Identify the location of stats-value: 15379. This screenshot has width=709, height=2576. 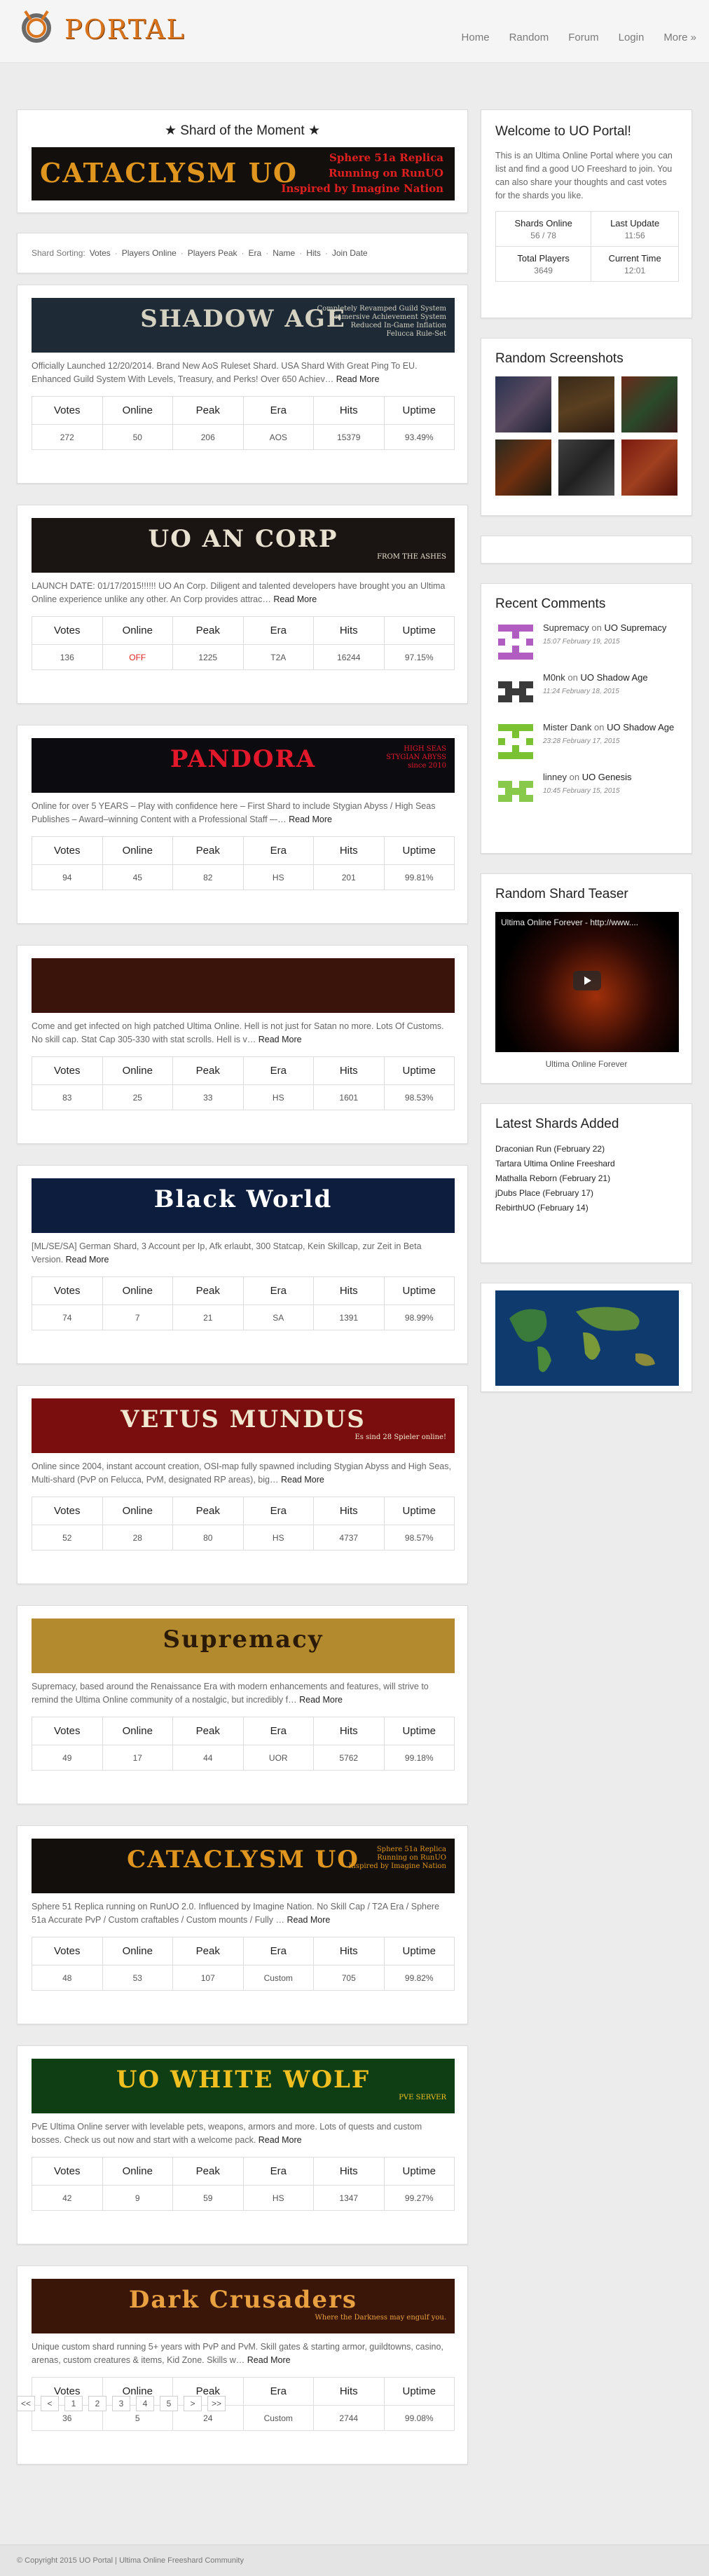
(349, 437).